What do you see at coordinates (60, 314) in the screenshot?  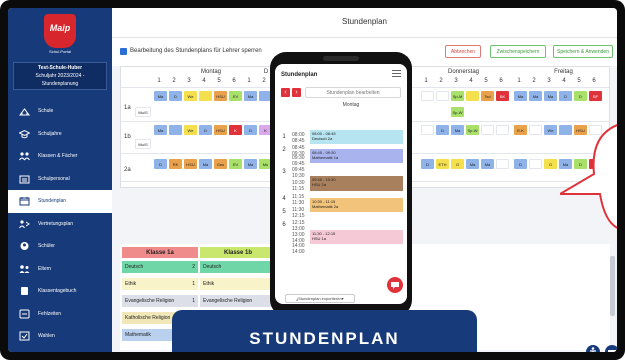 I see `sidebar-item-fehlzeiten: Fehlzeiten` at bounding box center [60, 314].